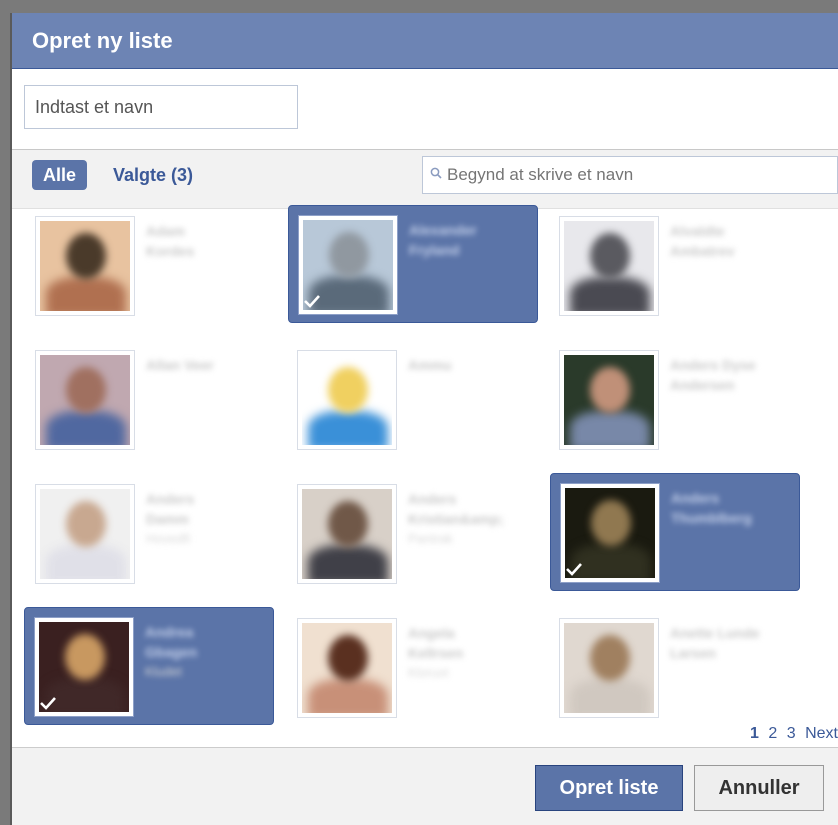 The height and width of the screenshot is (825, 838). What do you see at coordinates (169, 632) in the screenshot?
I see `friend-name-line: Andrea` at bounding box center [169, 632].